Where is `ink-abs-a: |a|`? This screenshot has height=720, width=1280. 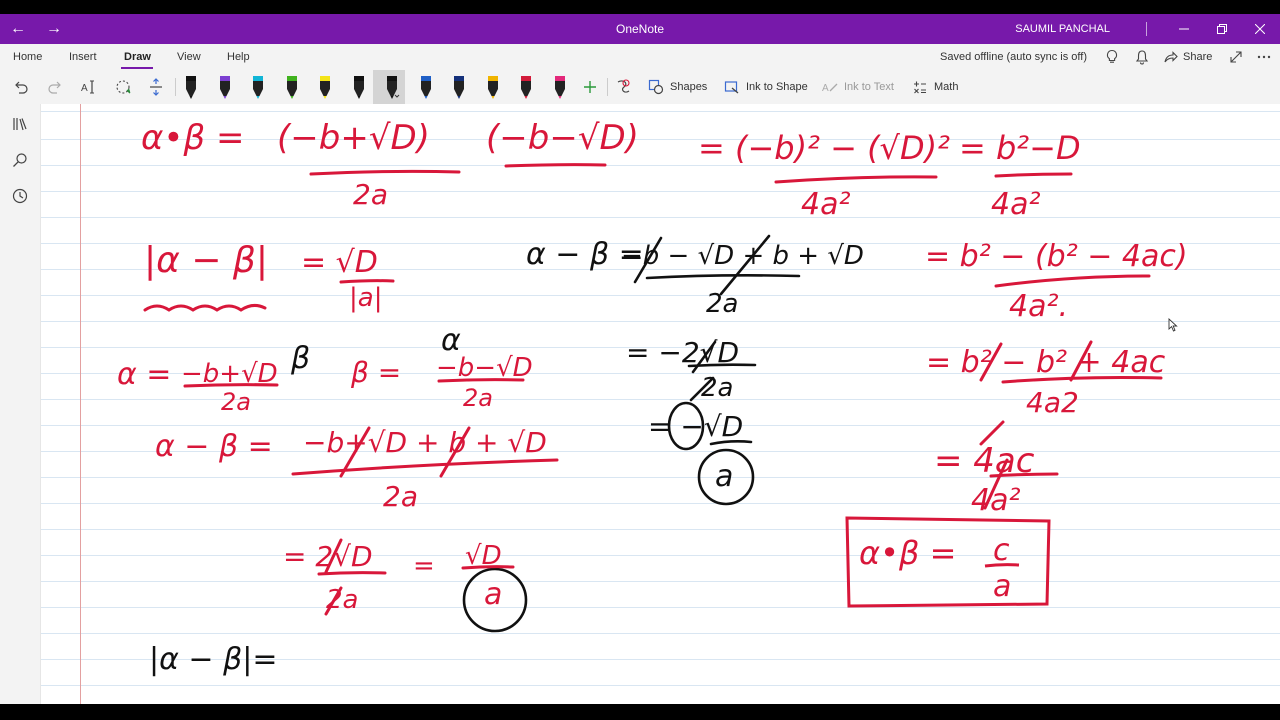
ink-abs-a: |a| is located at coordinates (365, 298).